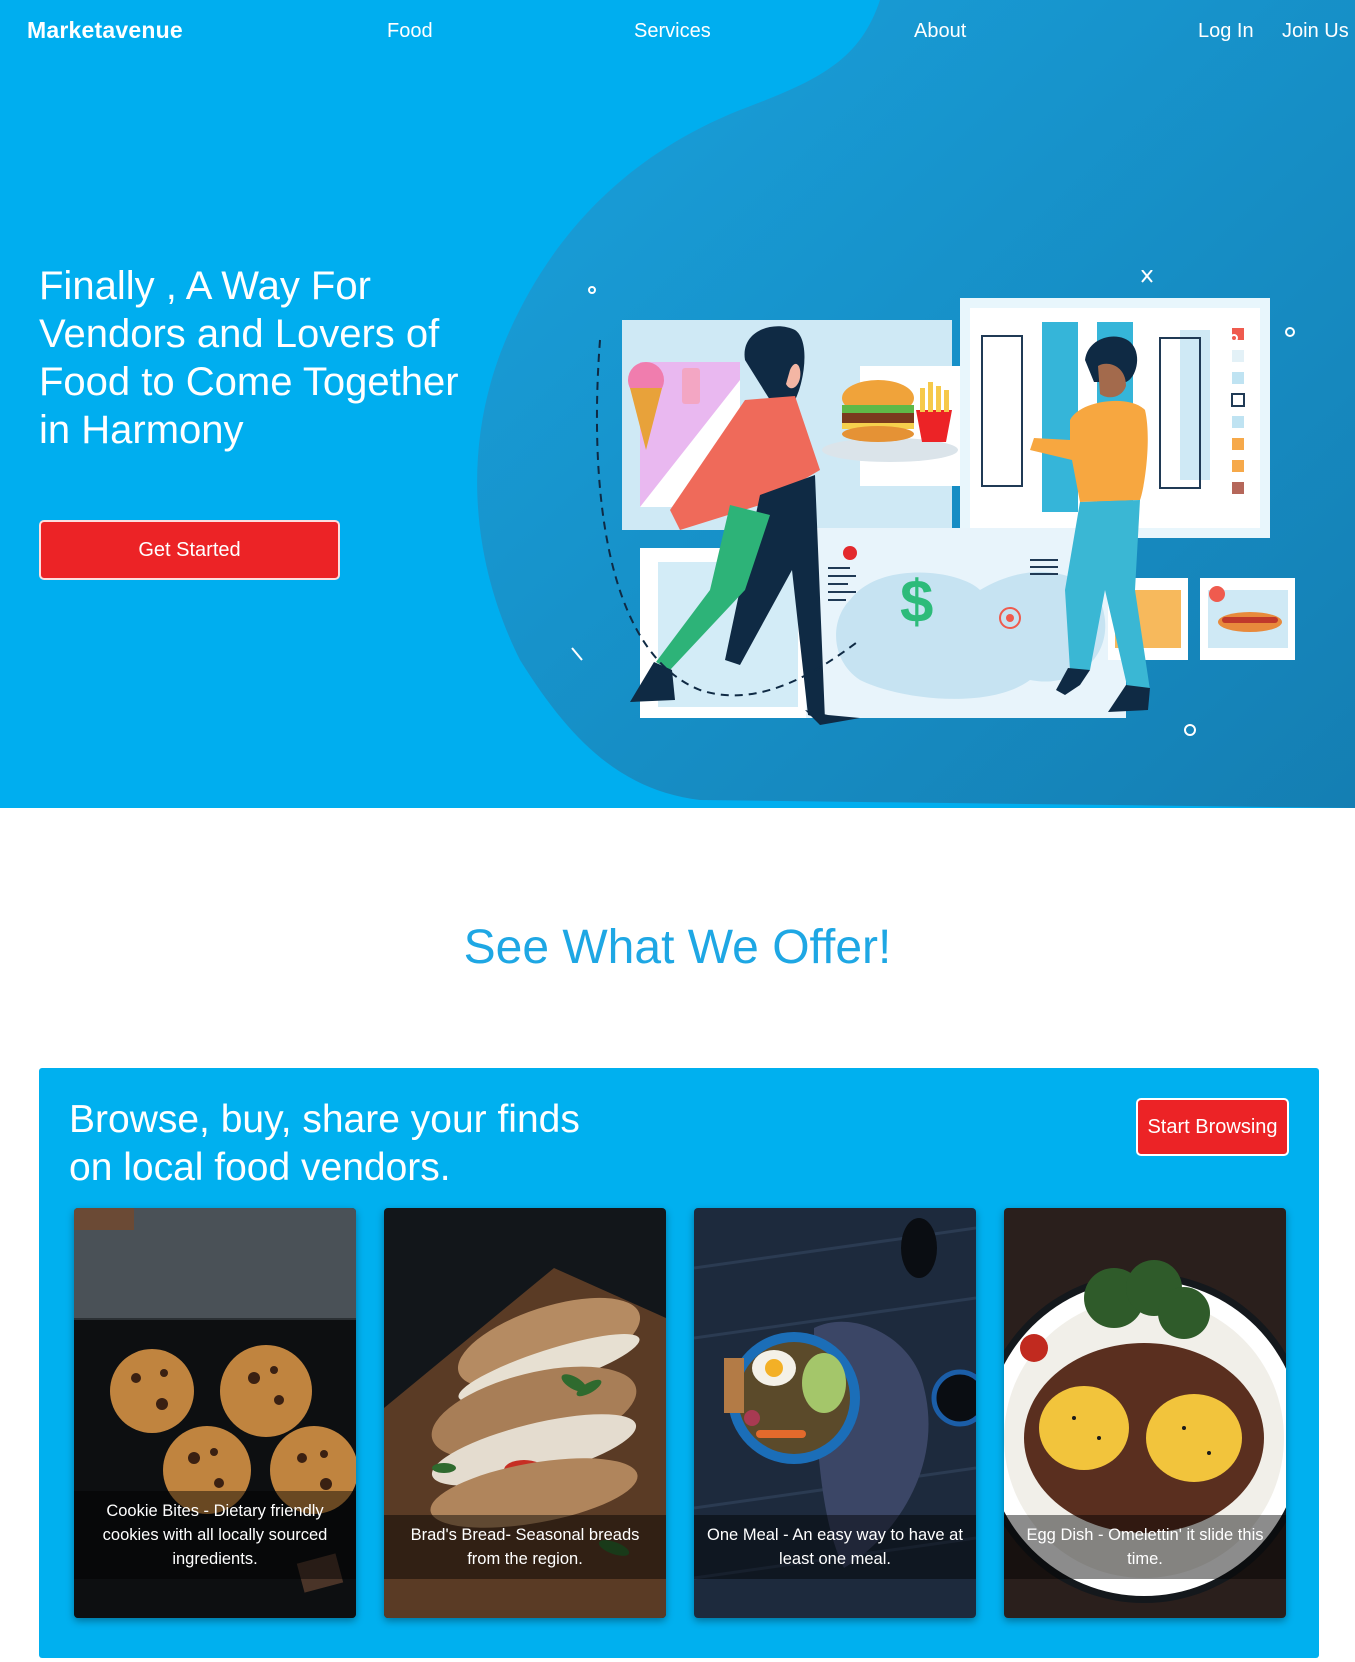 The width and height of the screenshot is (1355, 1662). Describe the element at coordinates (105, 30) in the screenshot. I see `brand-logo: Marketavenue` at that location.